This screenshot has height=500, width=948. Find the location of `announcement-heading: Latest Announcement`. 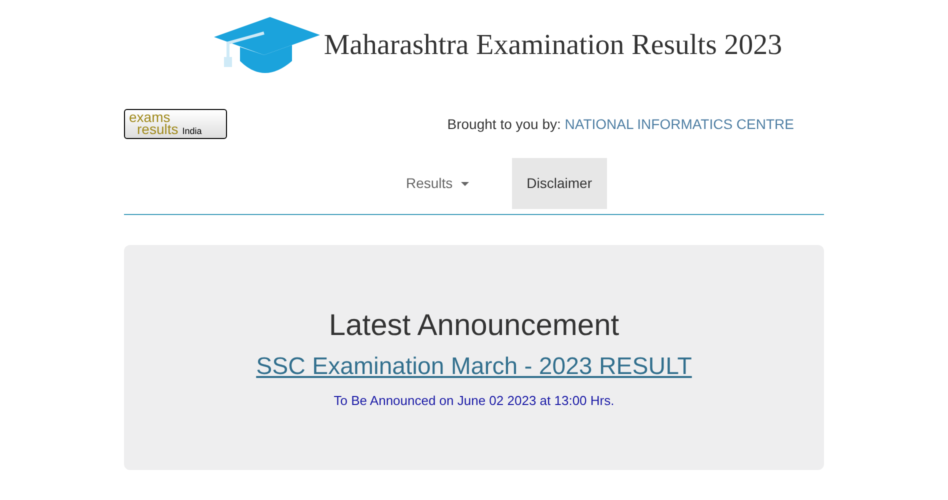

announcement-heading: Latest Announcement is located at coordinates (474, 326).